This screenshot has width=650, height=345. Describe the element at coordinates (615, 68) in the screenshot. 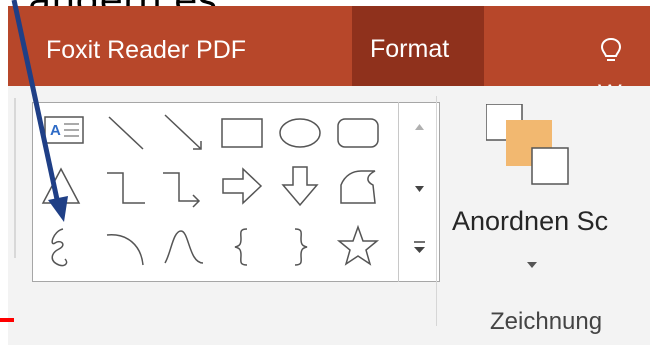

I see `tab-tell-me: W` at that location.